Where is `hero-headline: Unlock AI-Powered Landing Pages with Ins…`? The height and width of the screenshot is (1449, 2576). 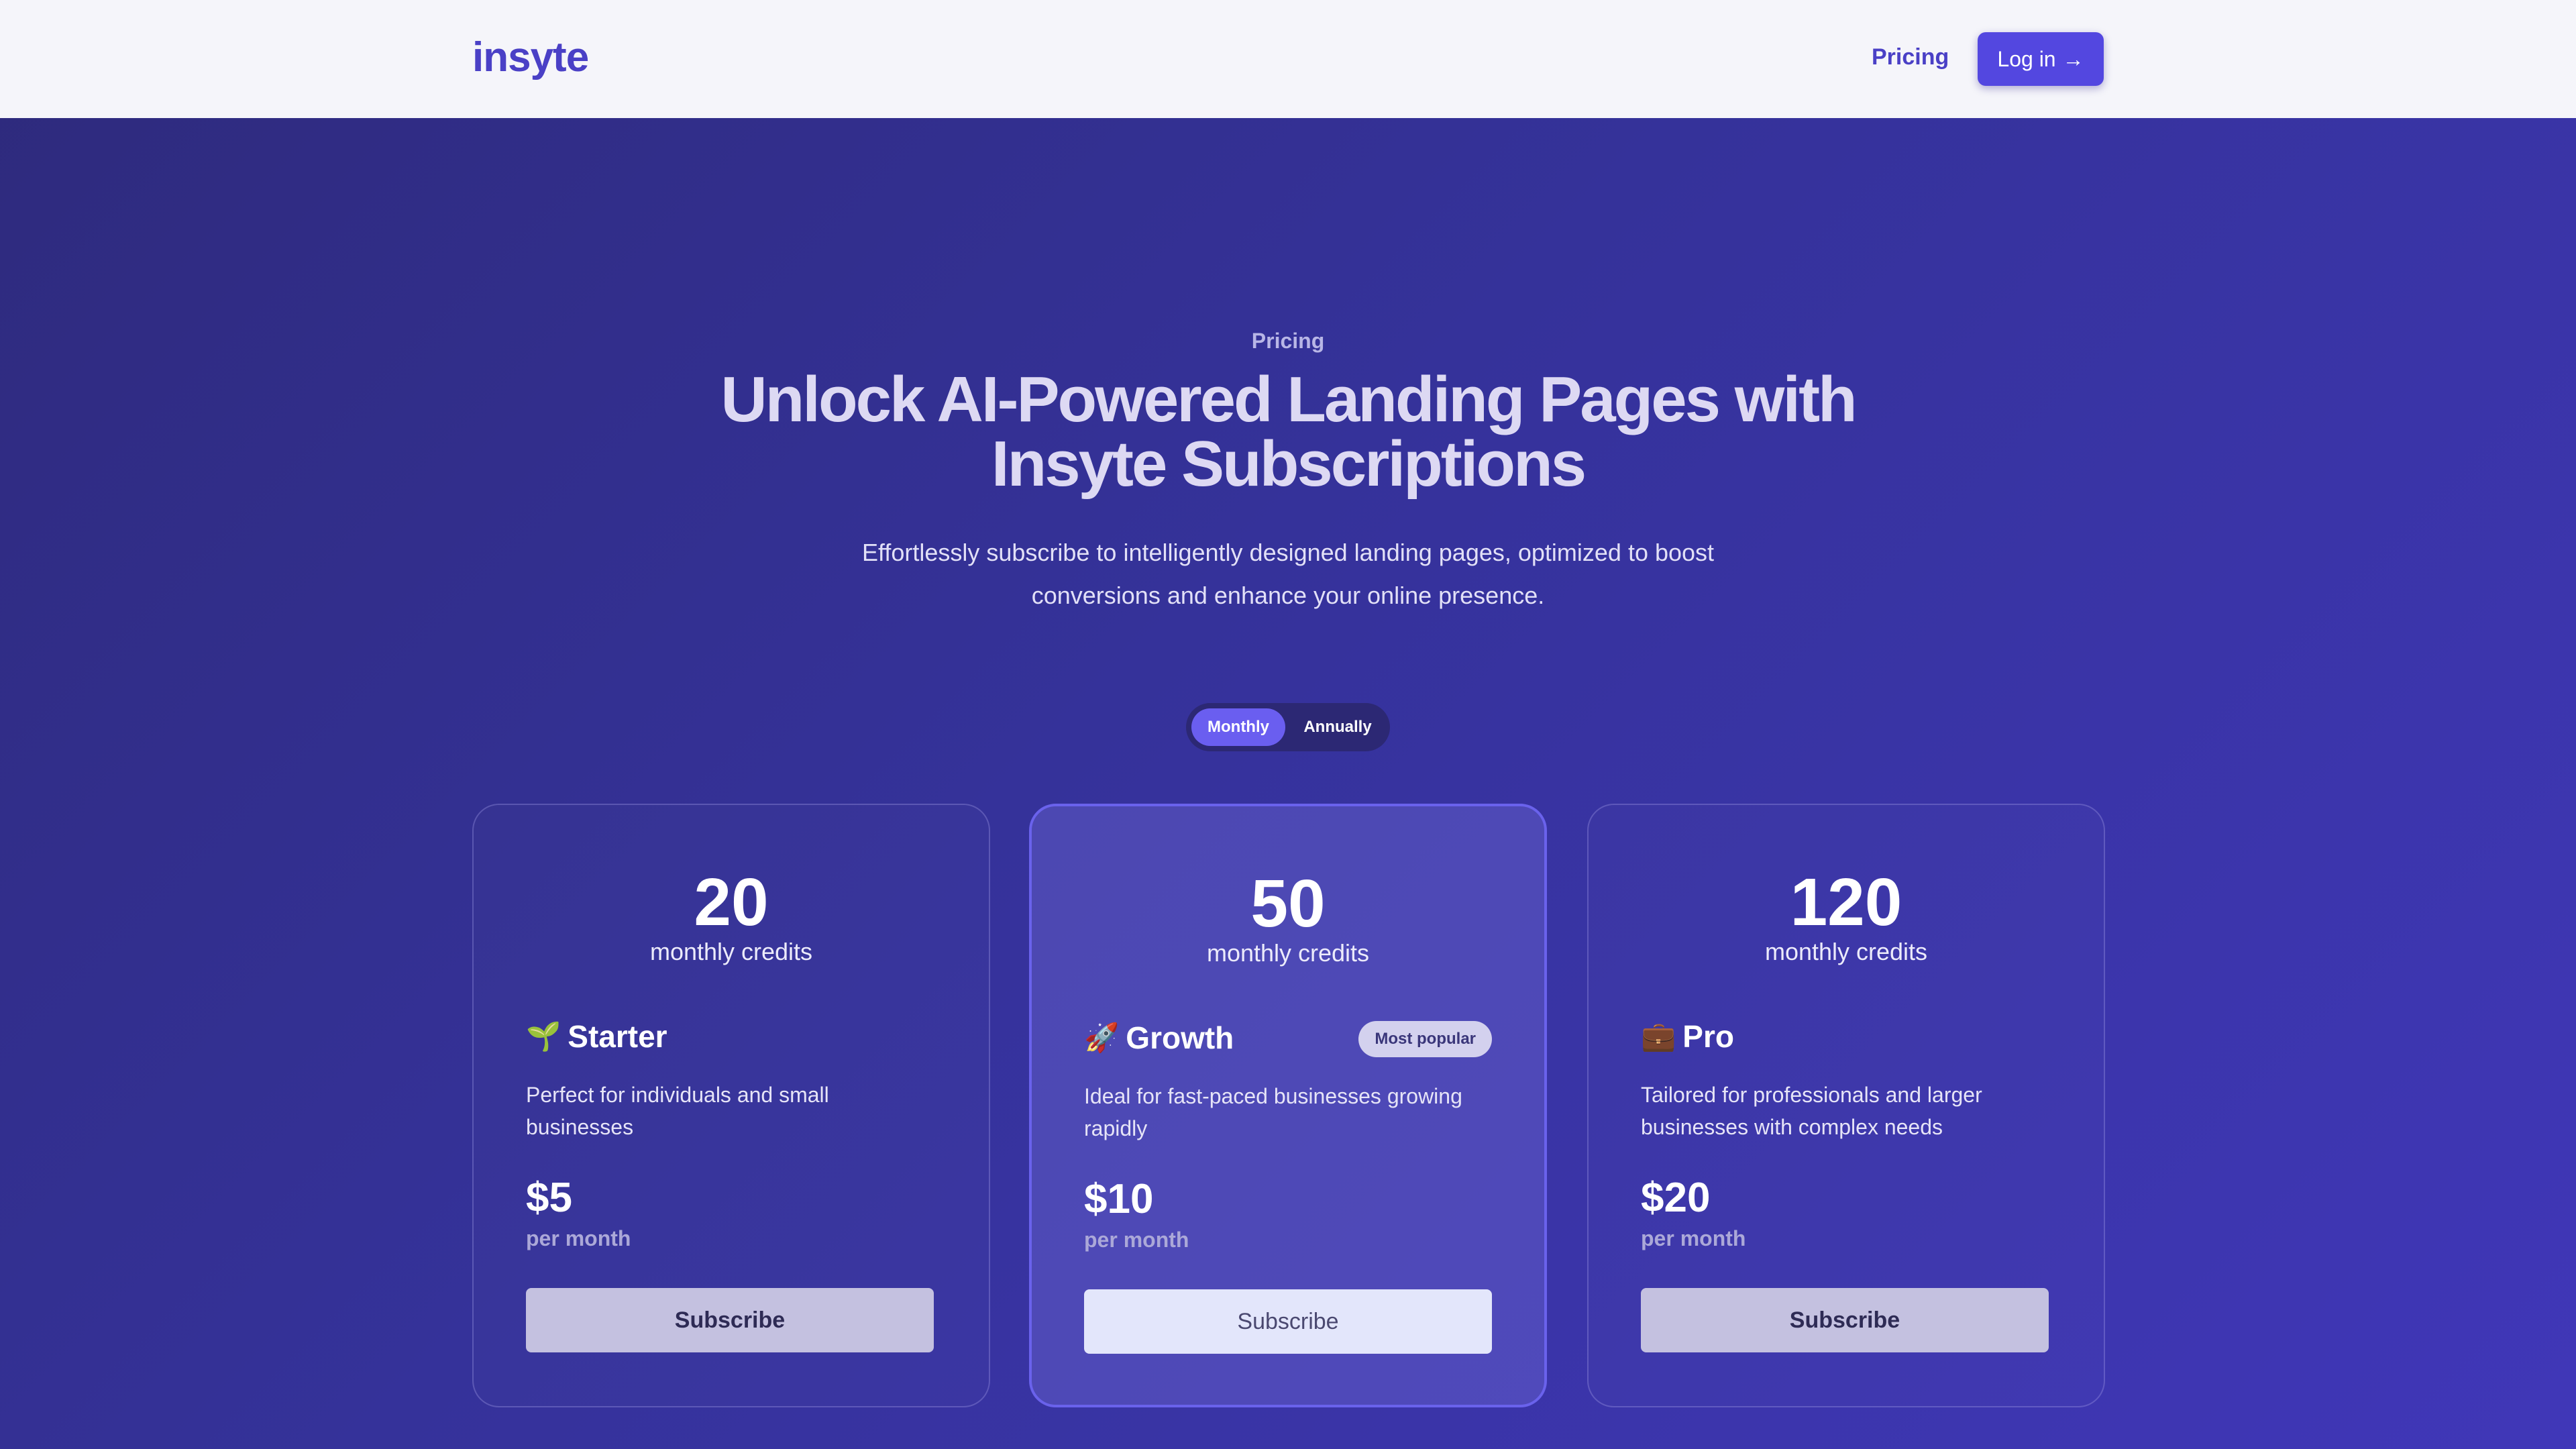
hero-headline: Unlock AI-Powered Landing Pages with Ins… is located at coordinates (1288, 432).